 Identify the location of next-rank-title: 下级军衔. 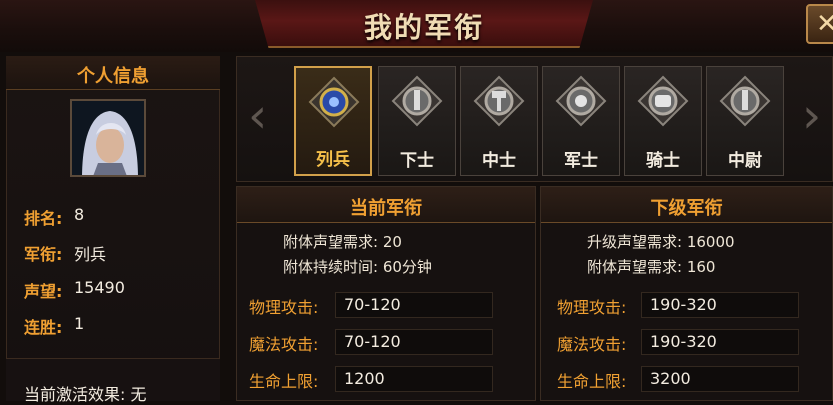
(686, 208).